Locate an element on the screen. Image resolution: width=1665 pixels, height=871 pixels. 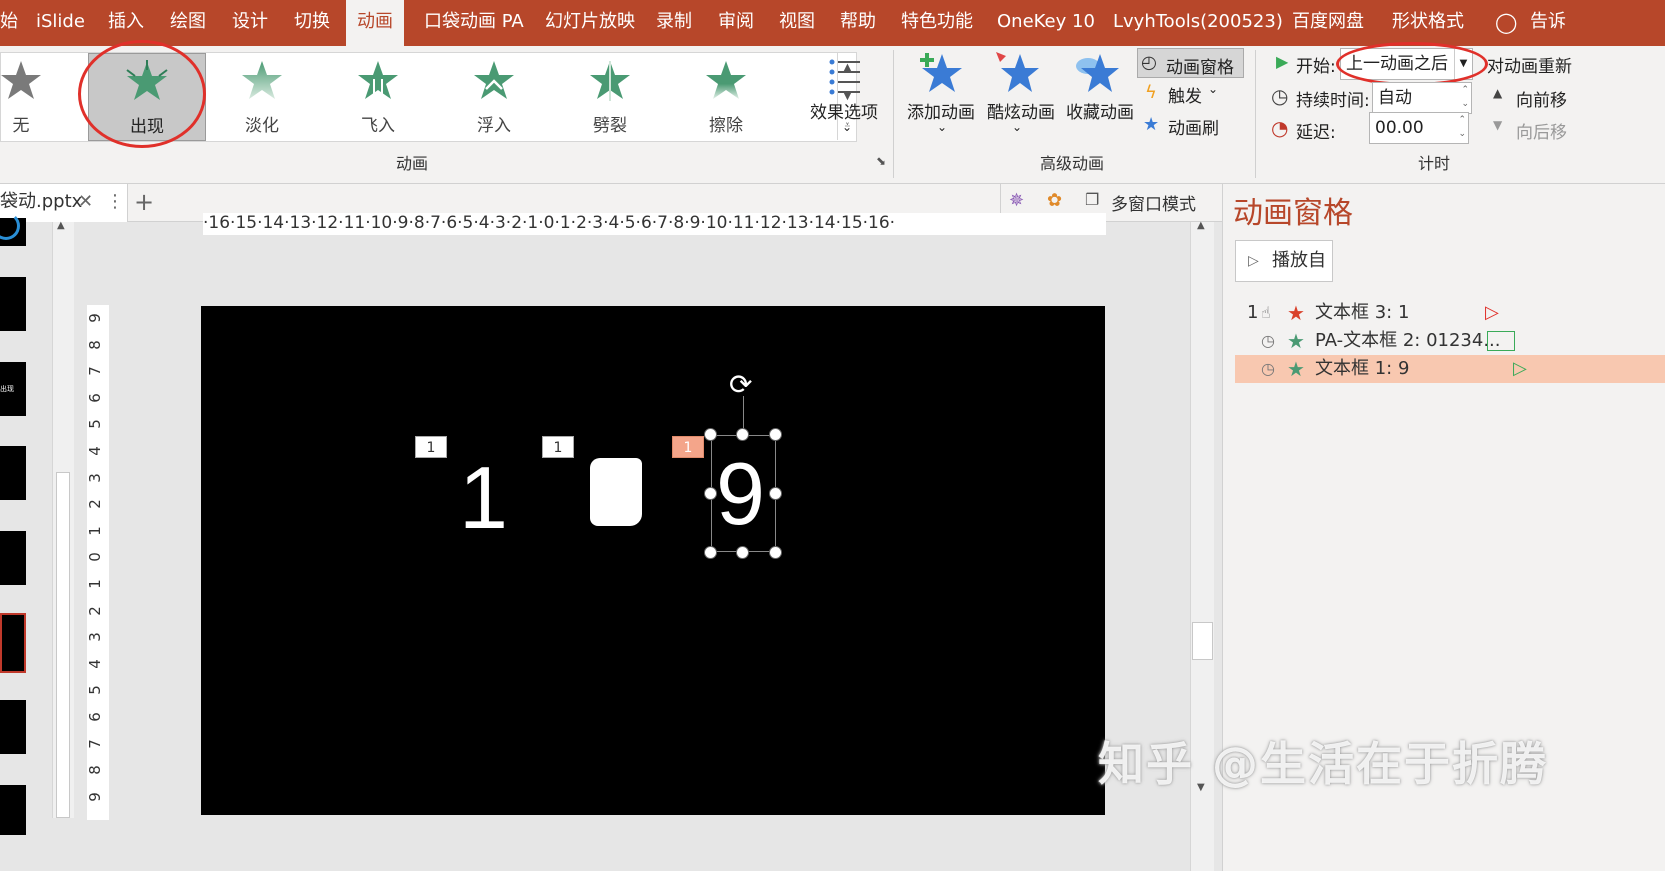
menu-draw: 绘图 is located at coordinates (188, 23).